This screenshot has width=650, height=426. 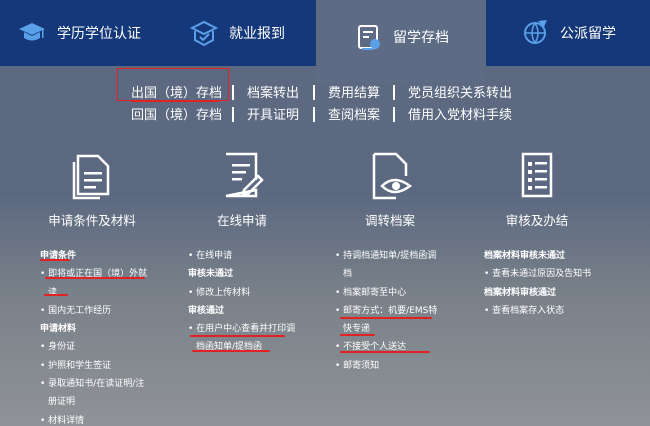 What do you see at coordinates (95, 384) in the screenshot?
I see `list-item: 录取通知书/在读证明/注` at bounding box center [95, 384].